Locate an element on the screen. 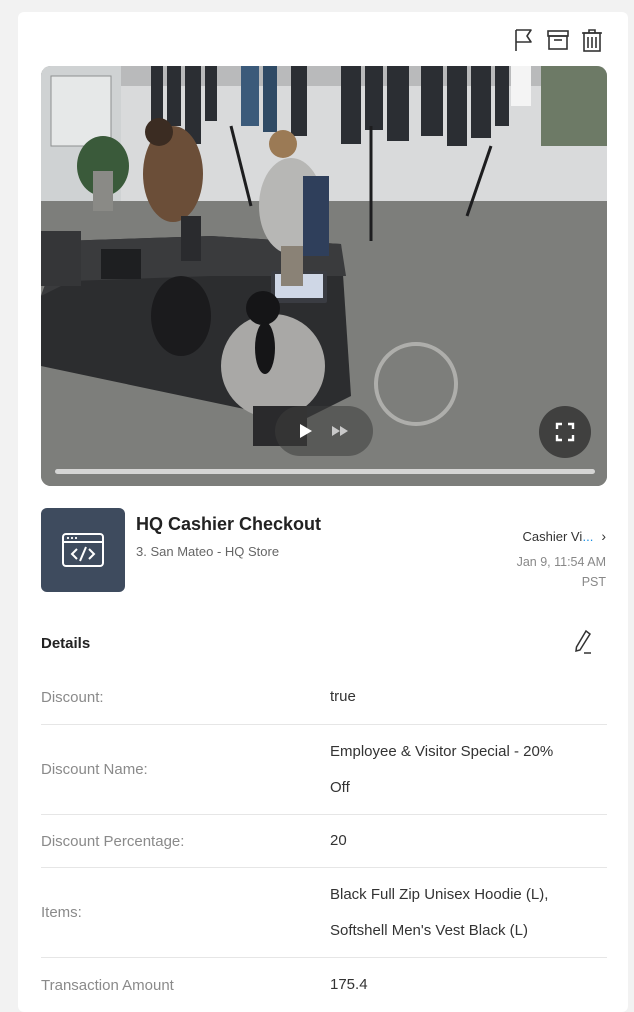  detail-label: Discount Name: is located at coordinates (94, 769).